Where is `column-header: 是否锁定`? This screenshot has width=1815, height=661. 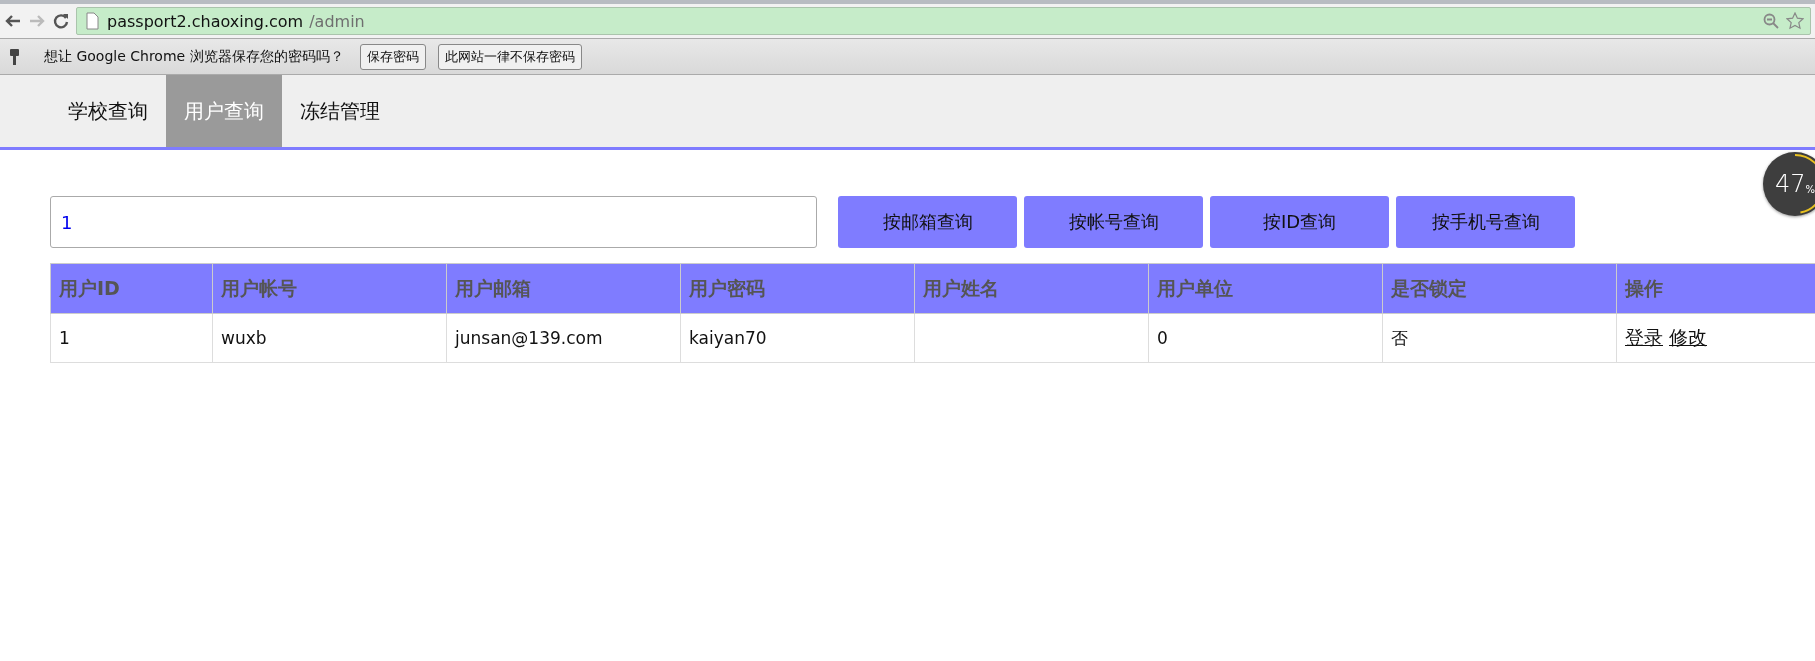
column-header: 是否锁定 is located at coordinates (1499, 288).